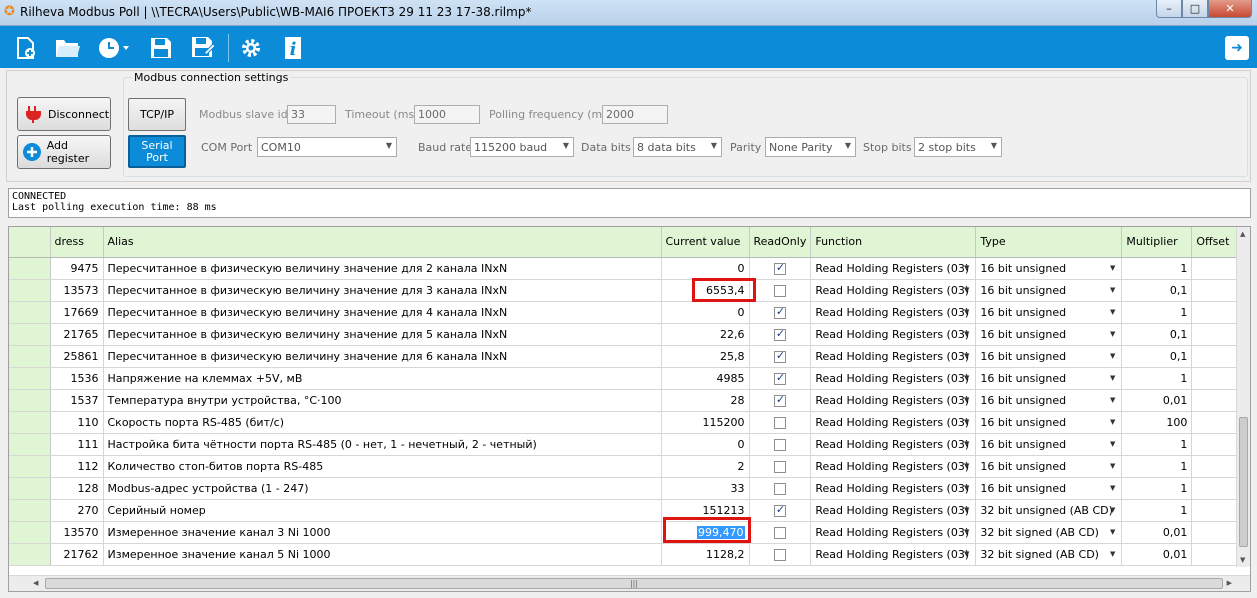 The image size is (1257, 598). Describe the element at coordinates (382, 510) in the screenshot. I see `cell-alias: Серийный номер` at that location.